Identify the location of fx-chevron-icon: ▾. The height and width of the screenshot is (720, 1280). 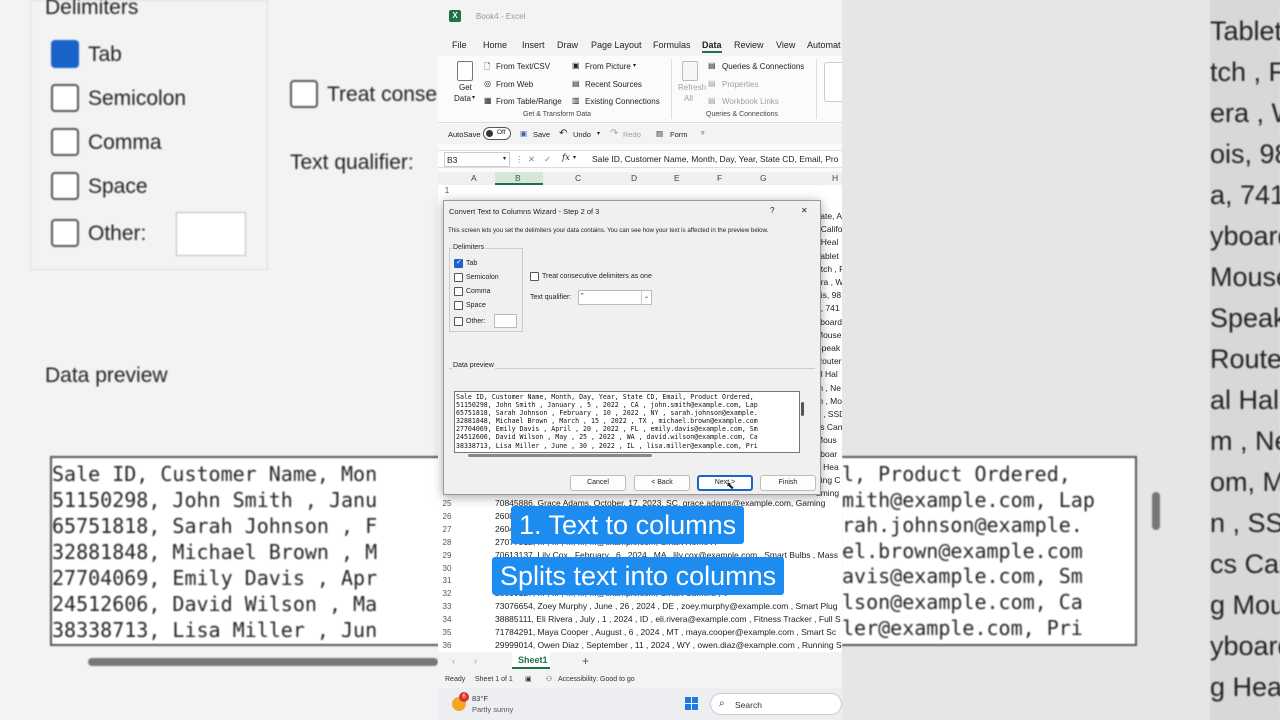
(575, 158).